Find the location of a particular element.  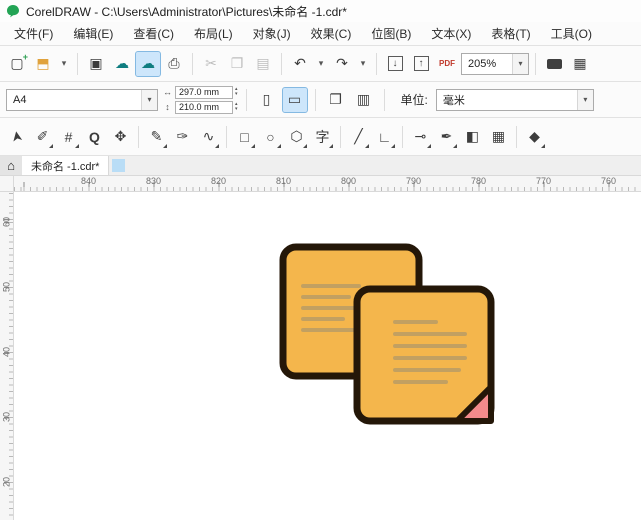

home-icon: ⌂ is located at coordinates (11, 165).